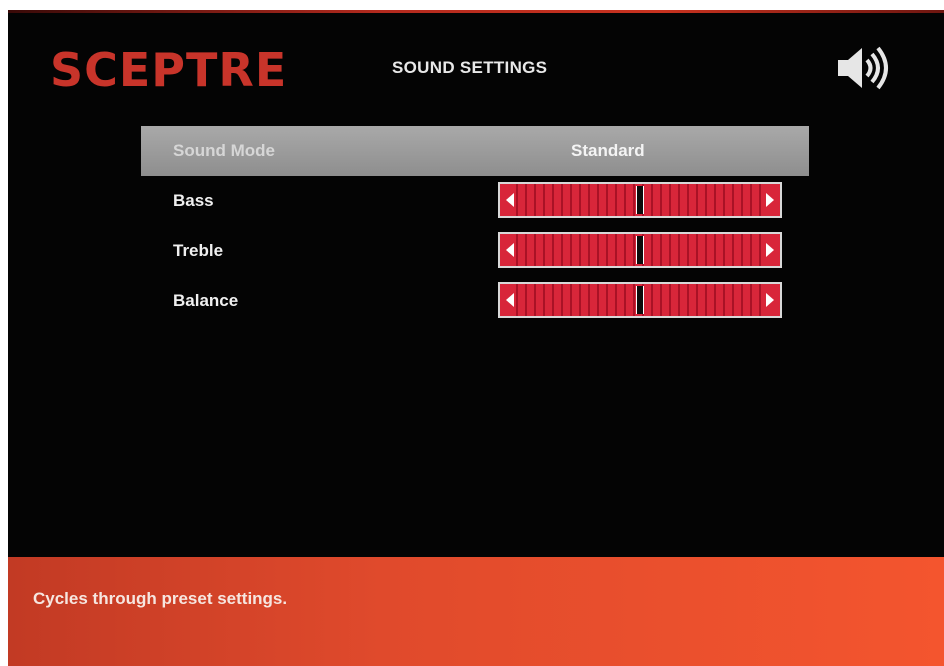  I want to click on balance-slider, so click(640, 300).